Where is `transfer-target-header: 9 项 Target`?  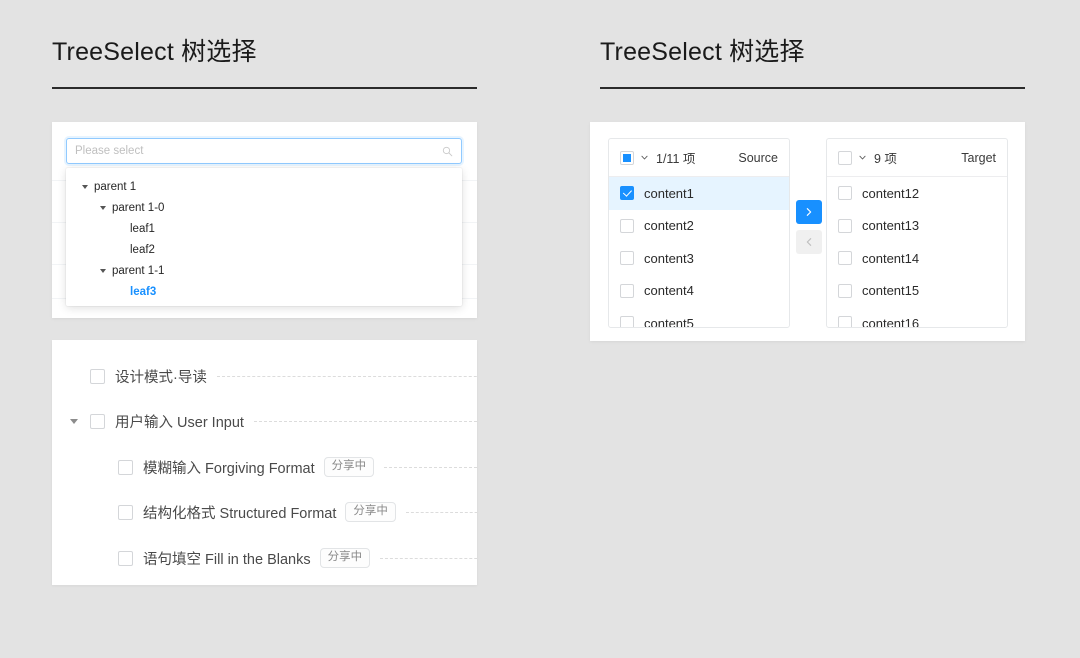
transfer-target-header: 9 项 Target is located at coordinates (917, 158).